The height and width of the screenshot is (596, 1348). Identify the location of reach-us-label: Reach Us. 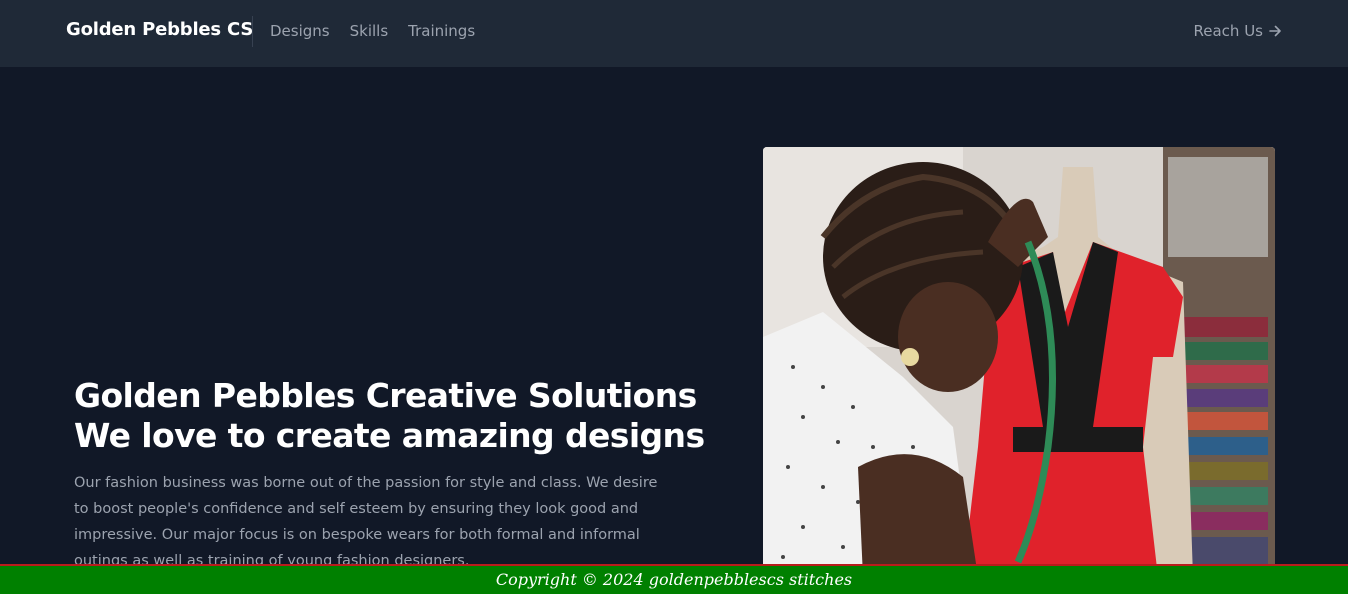
(1228, 31).